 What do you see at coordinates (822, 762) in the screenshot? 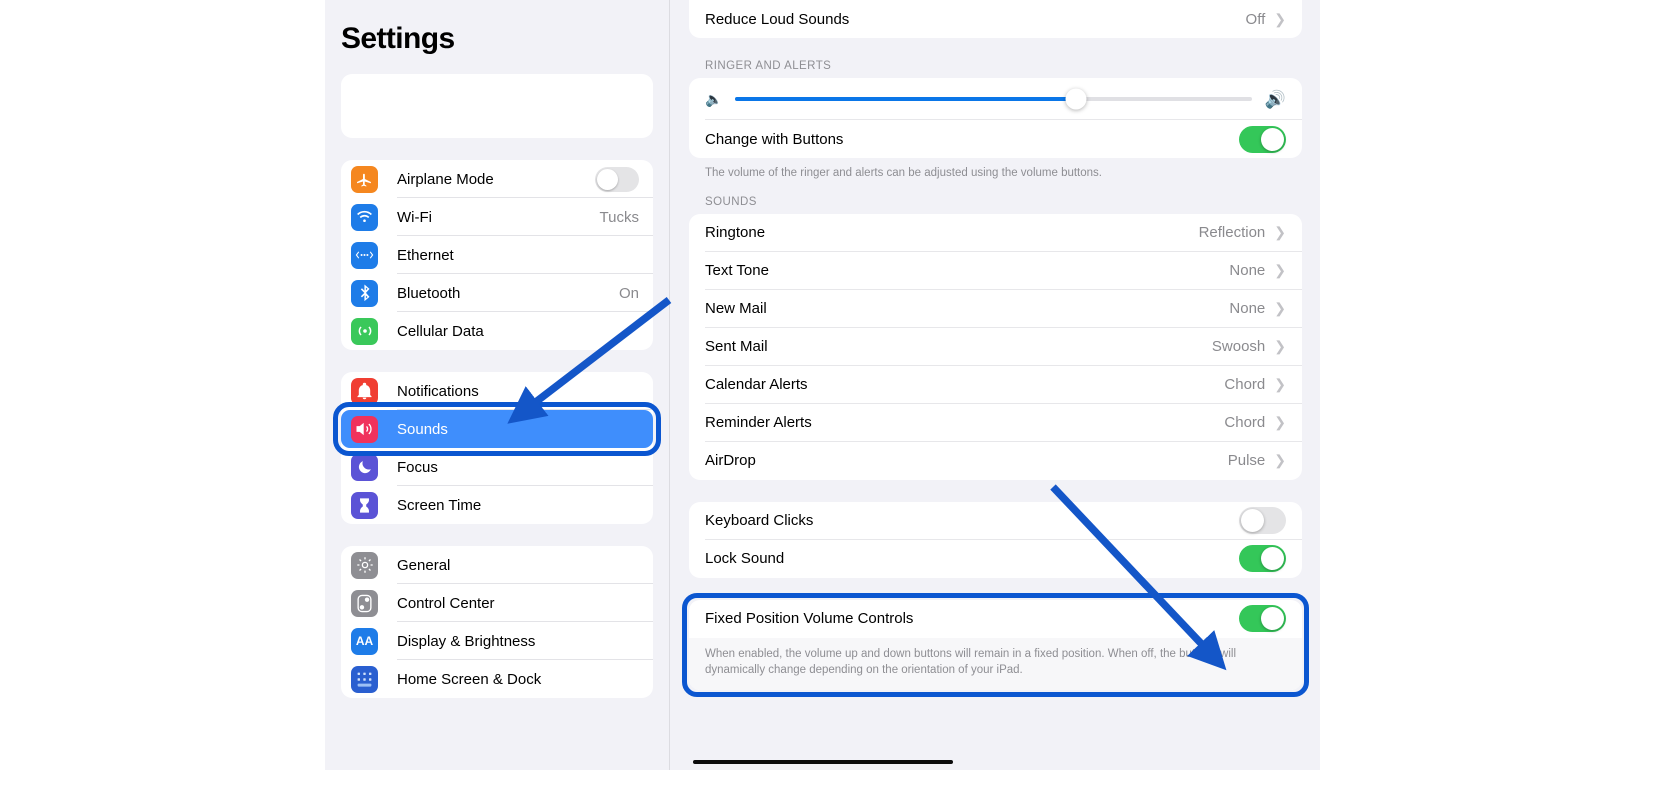
I see `home-indicator` at bounding box center [822, 762].